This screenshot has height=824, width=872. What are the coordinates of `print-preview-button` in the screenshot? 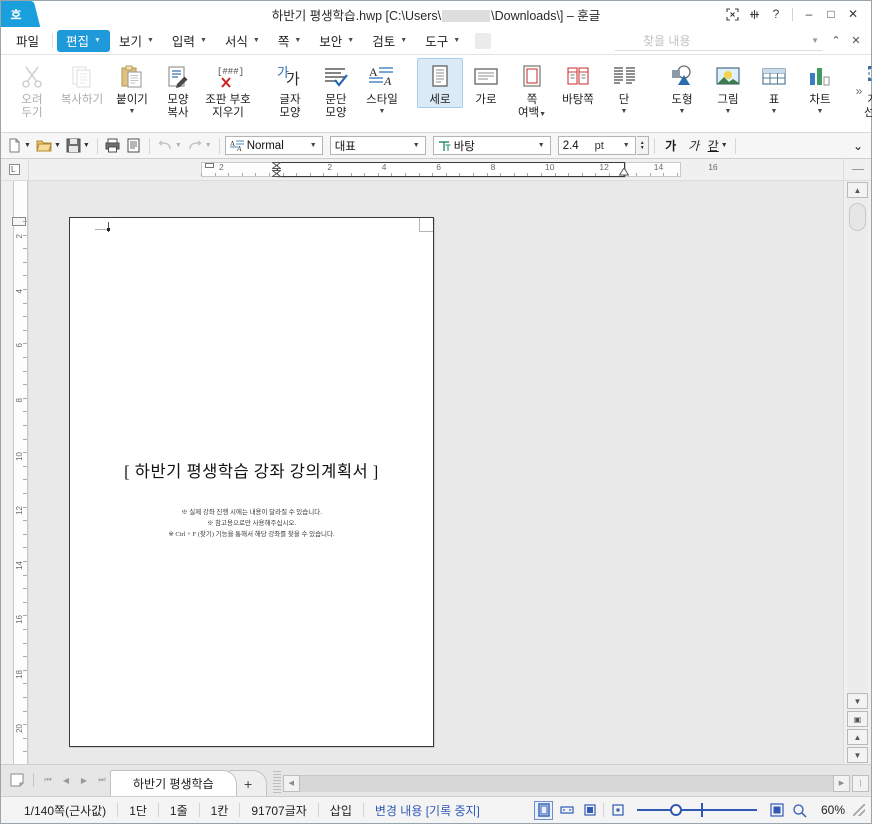 It's located at (134, 146).